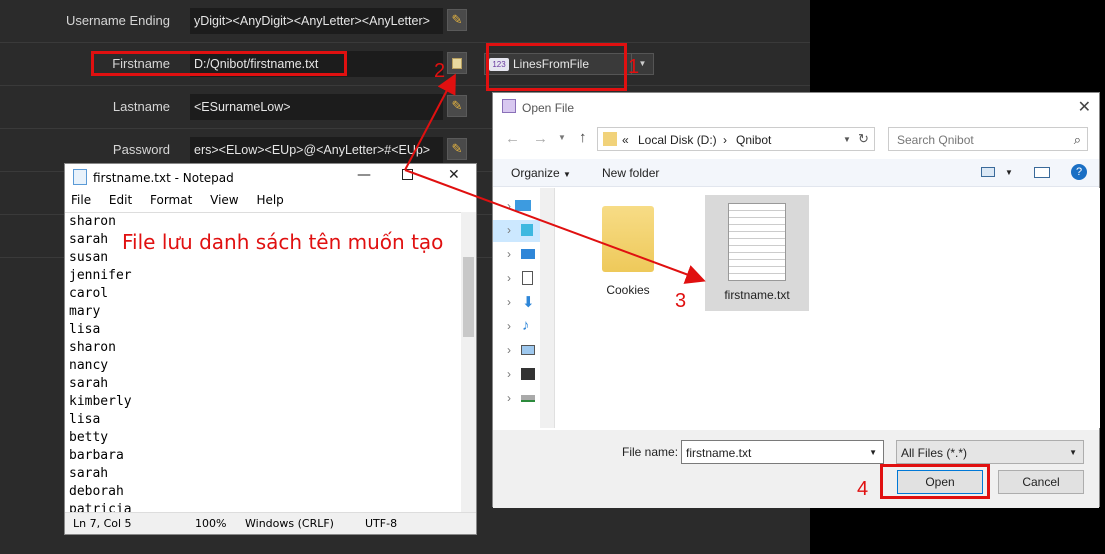 This screenshot has width=1105, height=554. What do you see at coordinates (796, 173) in the screenshot?
I see `dialog-toolbar: Organize ▼ New folder ▼ ?` at bounding box center [796, 173].